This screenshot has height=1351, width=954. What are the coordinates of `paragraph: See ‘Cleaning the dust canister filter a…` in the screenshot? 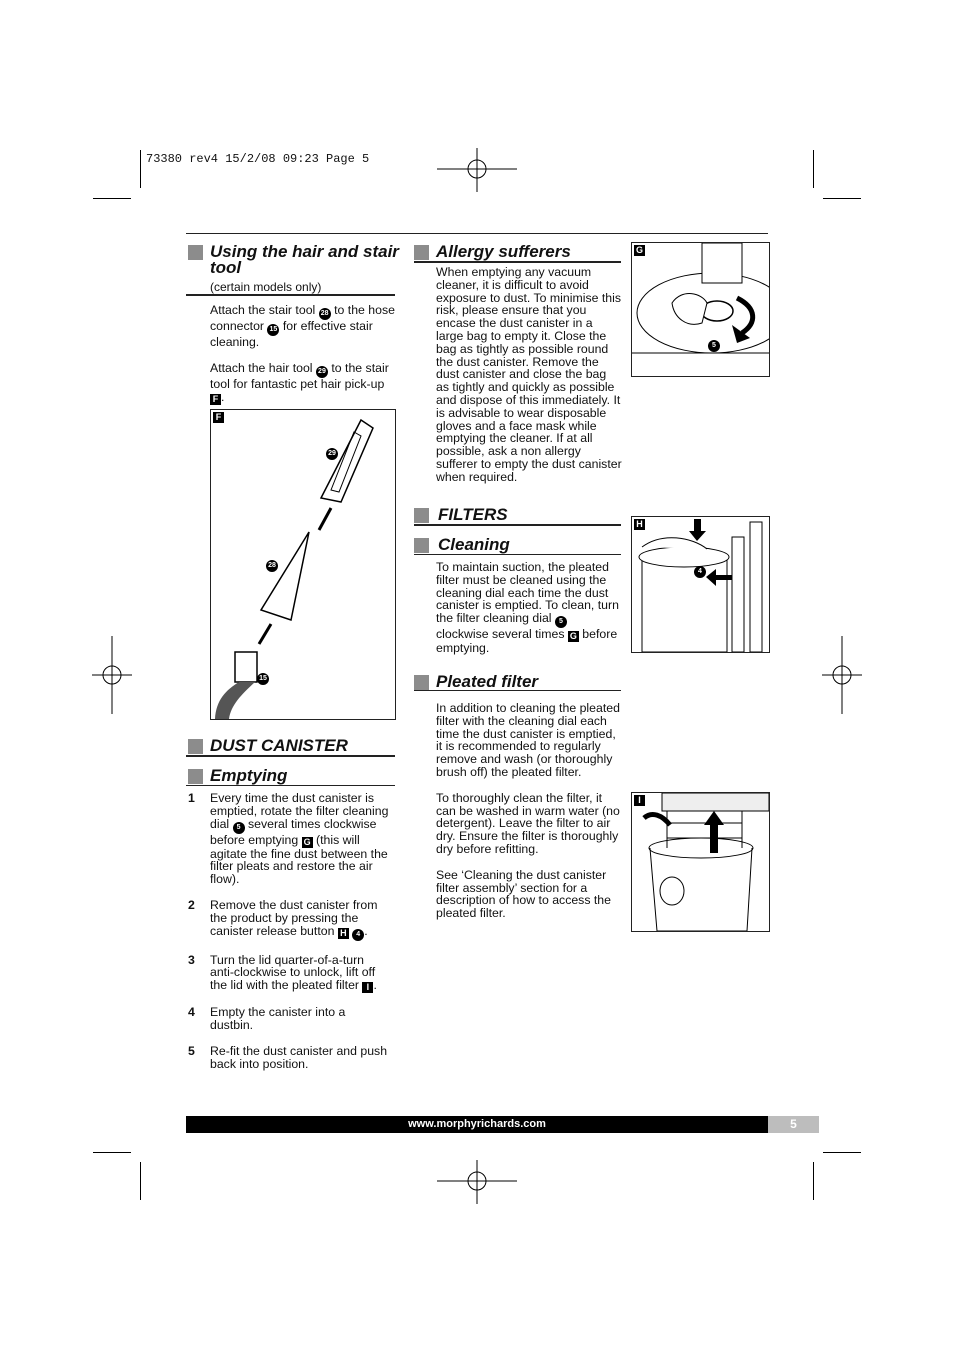 It's located at (530, 894).